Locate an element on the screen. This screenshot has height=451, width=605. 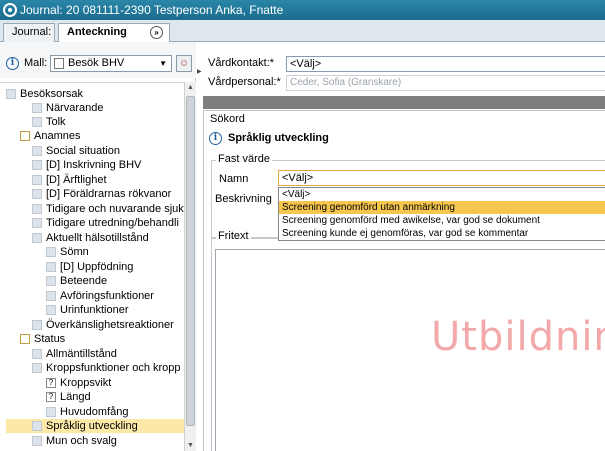
tree-item-sprakling-utveckling: Språklig utveckling is located at coordinates (95, 426).